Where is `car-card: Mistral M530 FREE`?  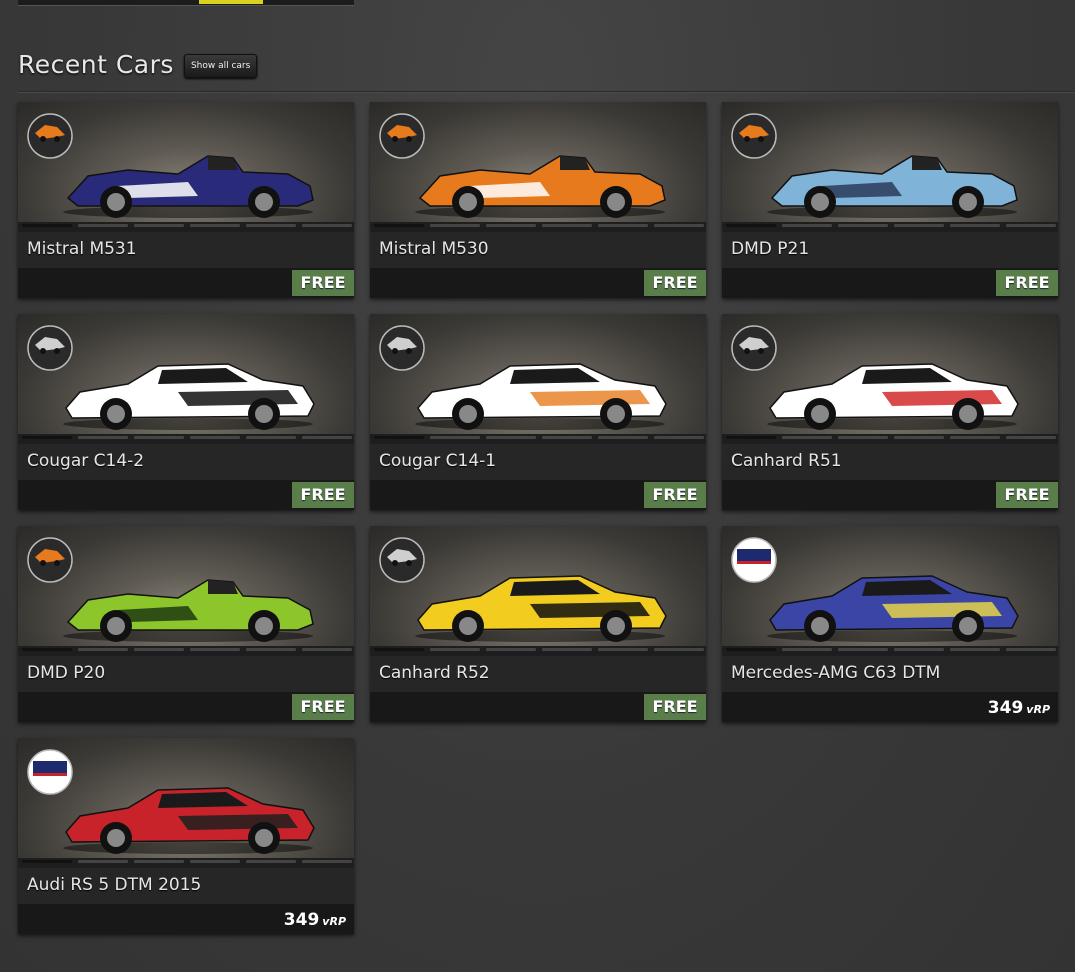
car-card: Mistral M530 FREE is located at coordinates (538, 200).